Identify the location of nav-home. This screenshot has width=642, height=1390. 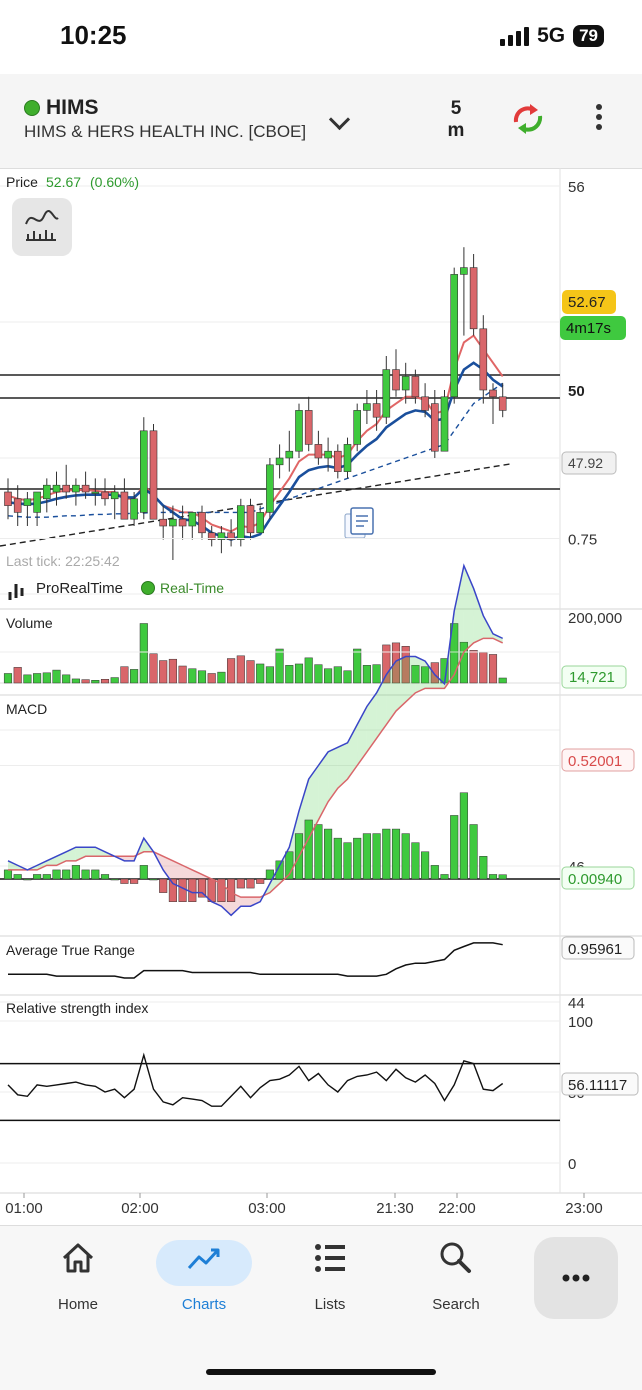
(78, 1260).